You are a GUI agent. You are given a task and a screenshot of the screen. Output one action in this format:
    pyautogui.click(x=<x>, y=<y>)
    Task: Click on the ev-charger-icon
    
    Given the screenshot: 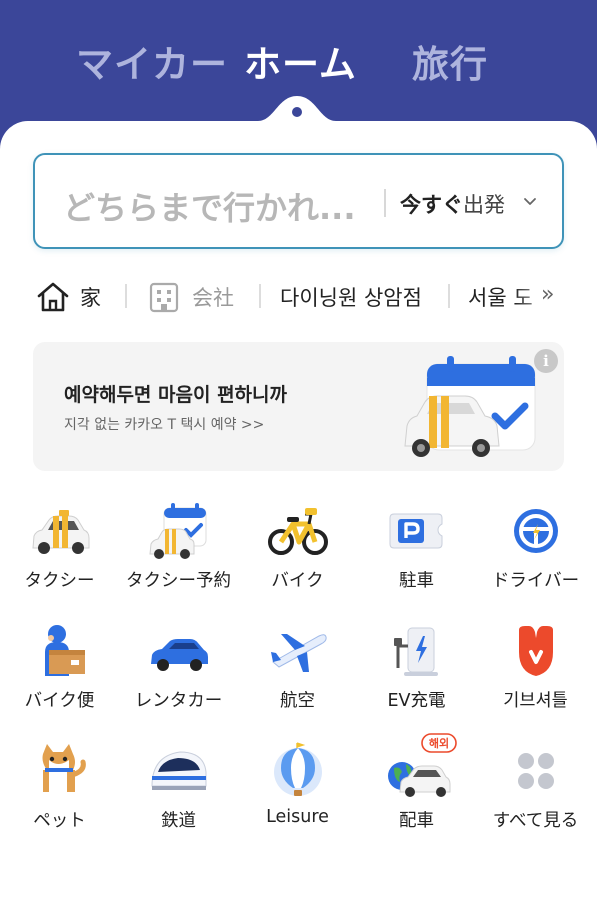 What is the action you would take?
    pyautogui.click(x=416, y=651)
    